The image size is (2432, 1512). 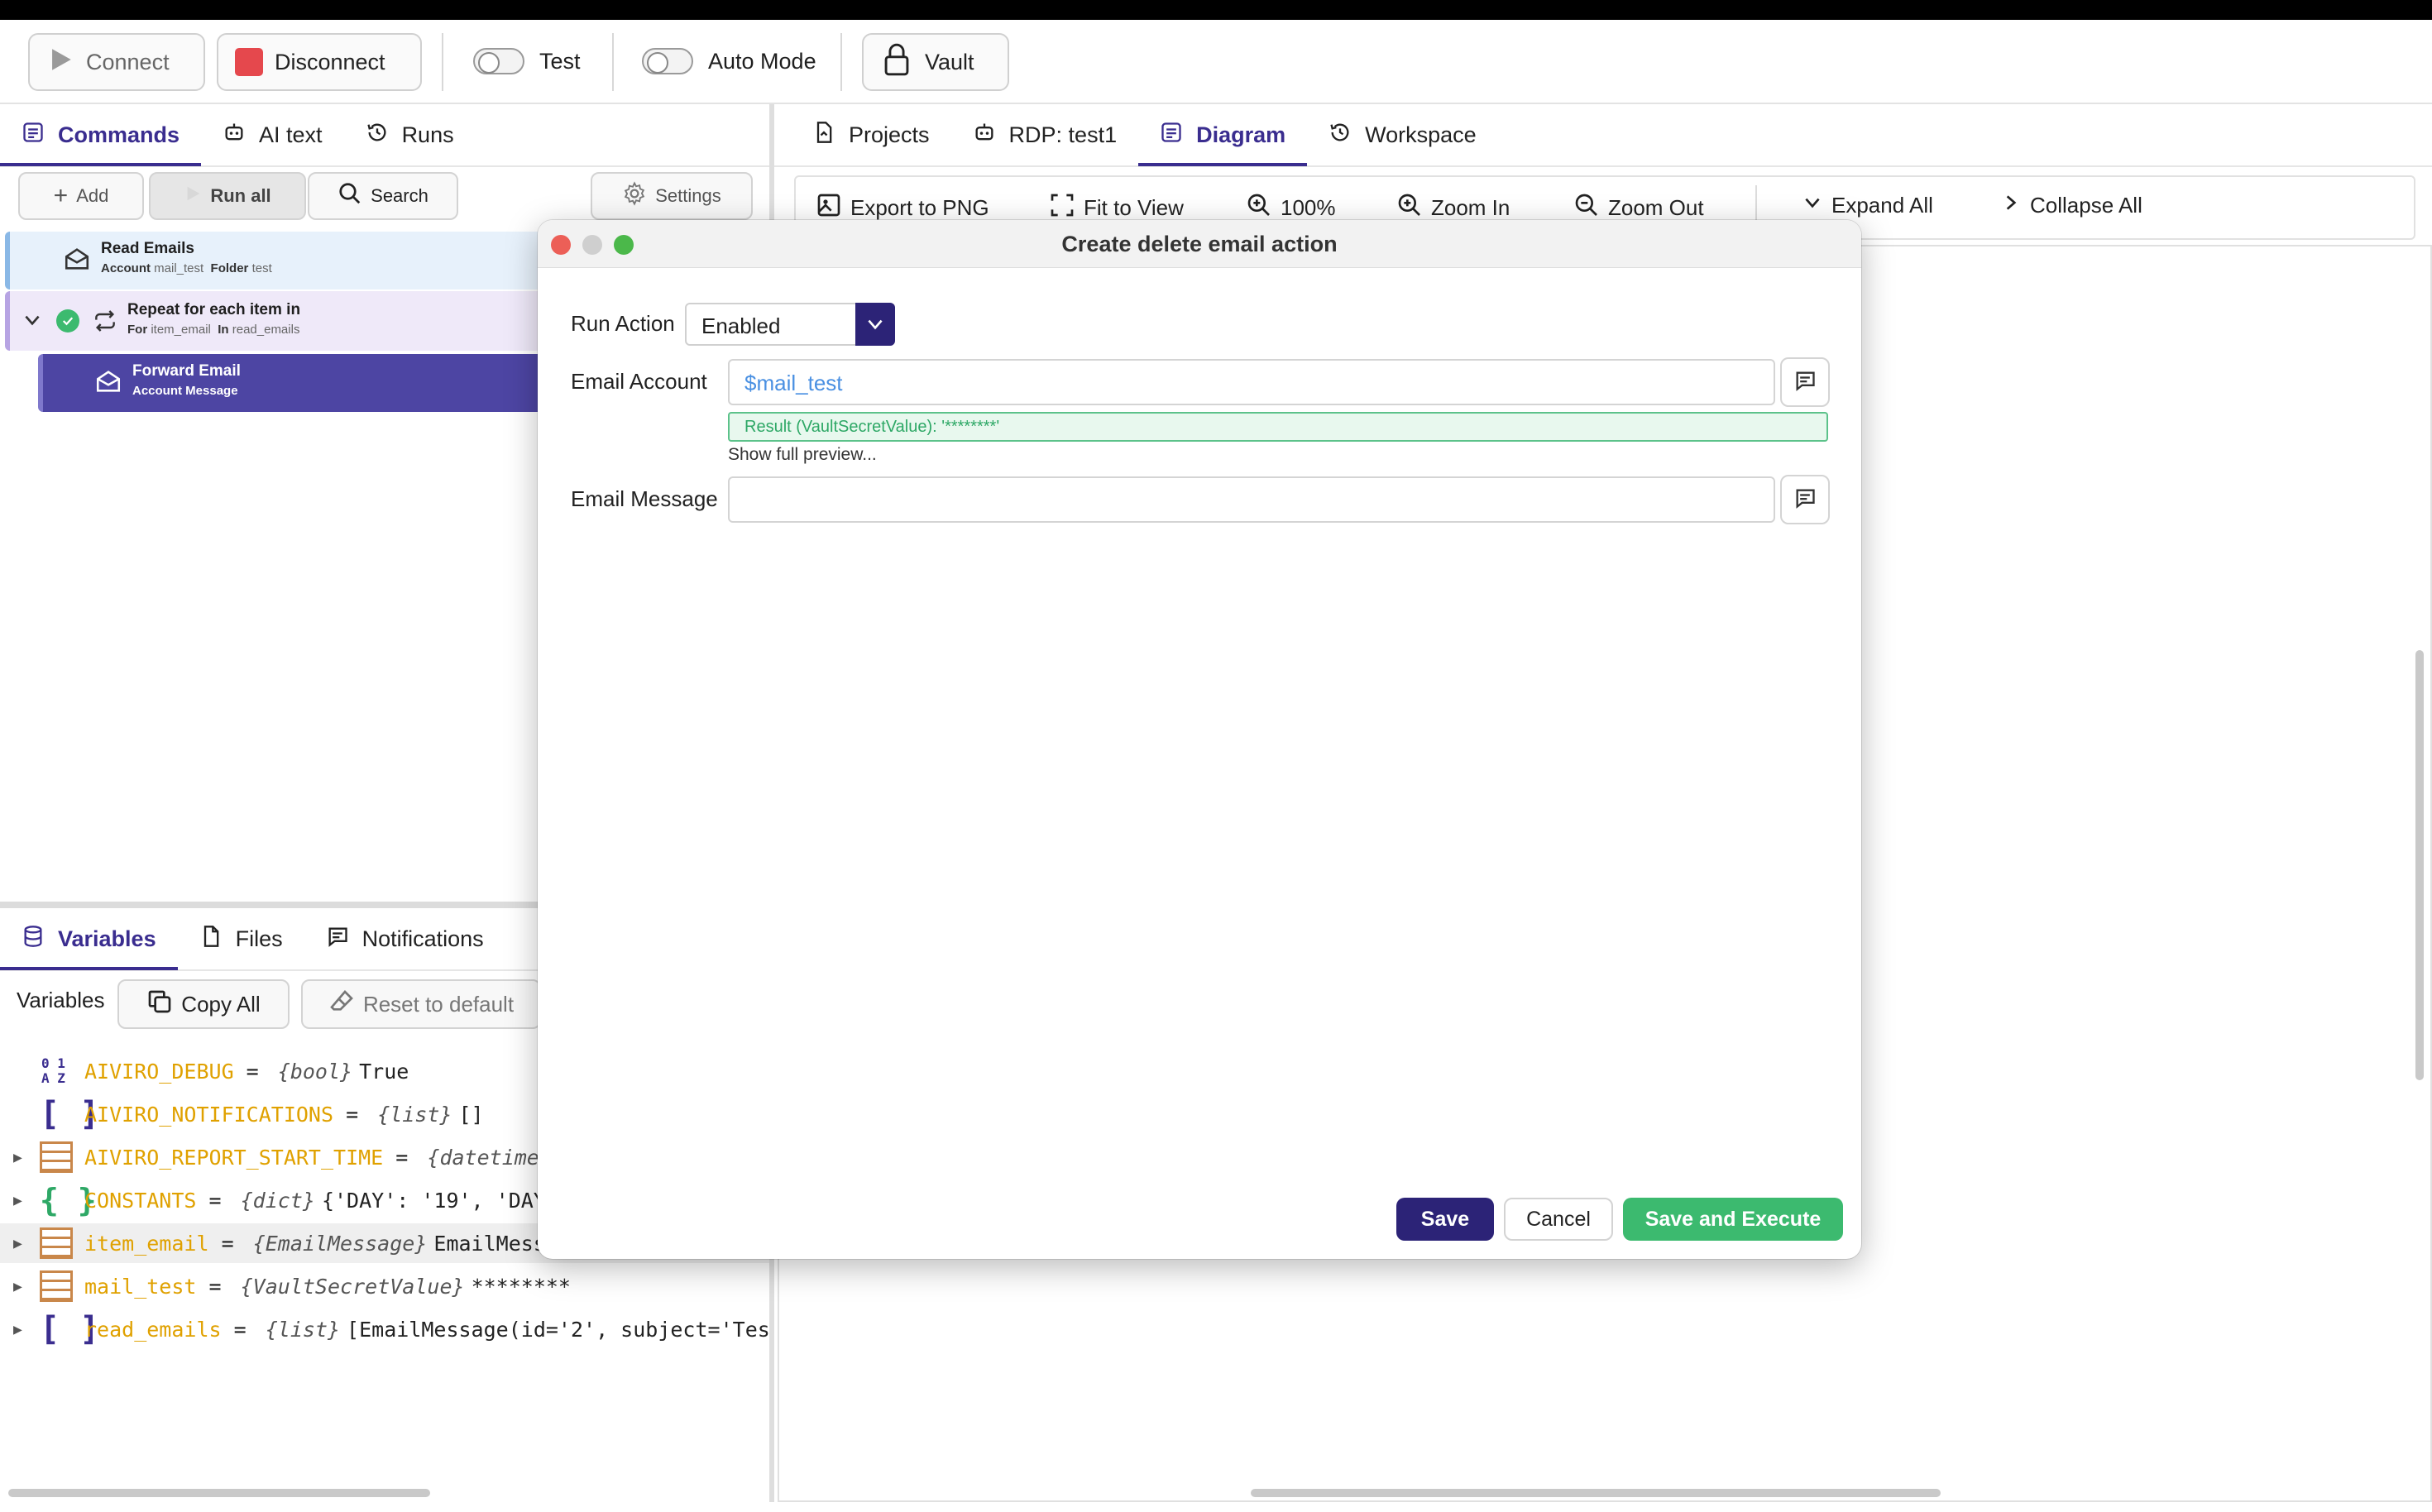 I want to click on lock-icon, so click(x=896, y=62).